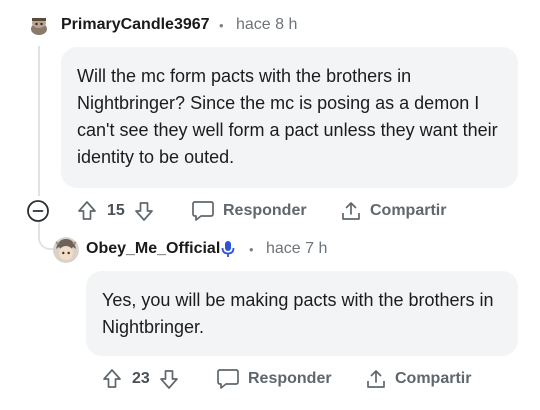 This screenshot has height=410, width=540. I want to click on vote-score: 23, so click(141, 378).